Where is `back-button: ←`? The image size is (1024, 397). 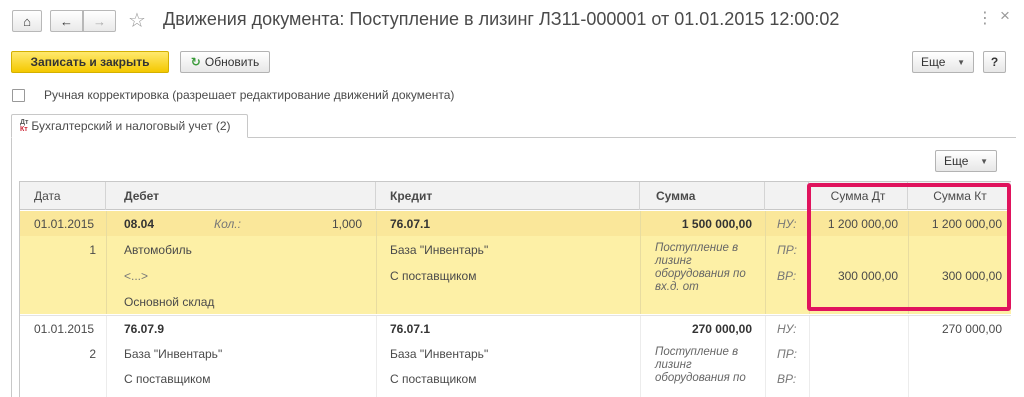 back-button: ← is located at coordinates (66, 21).